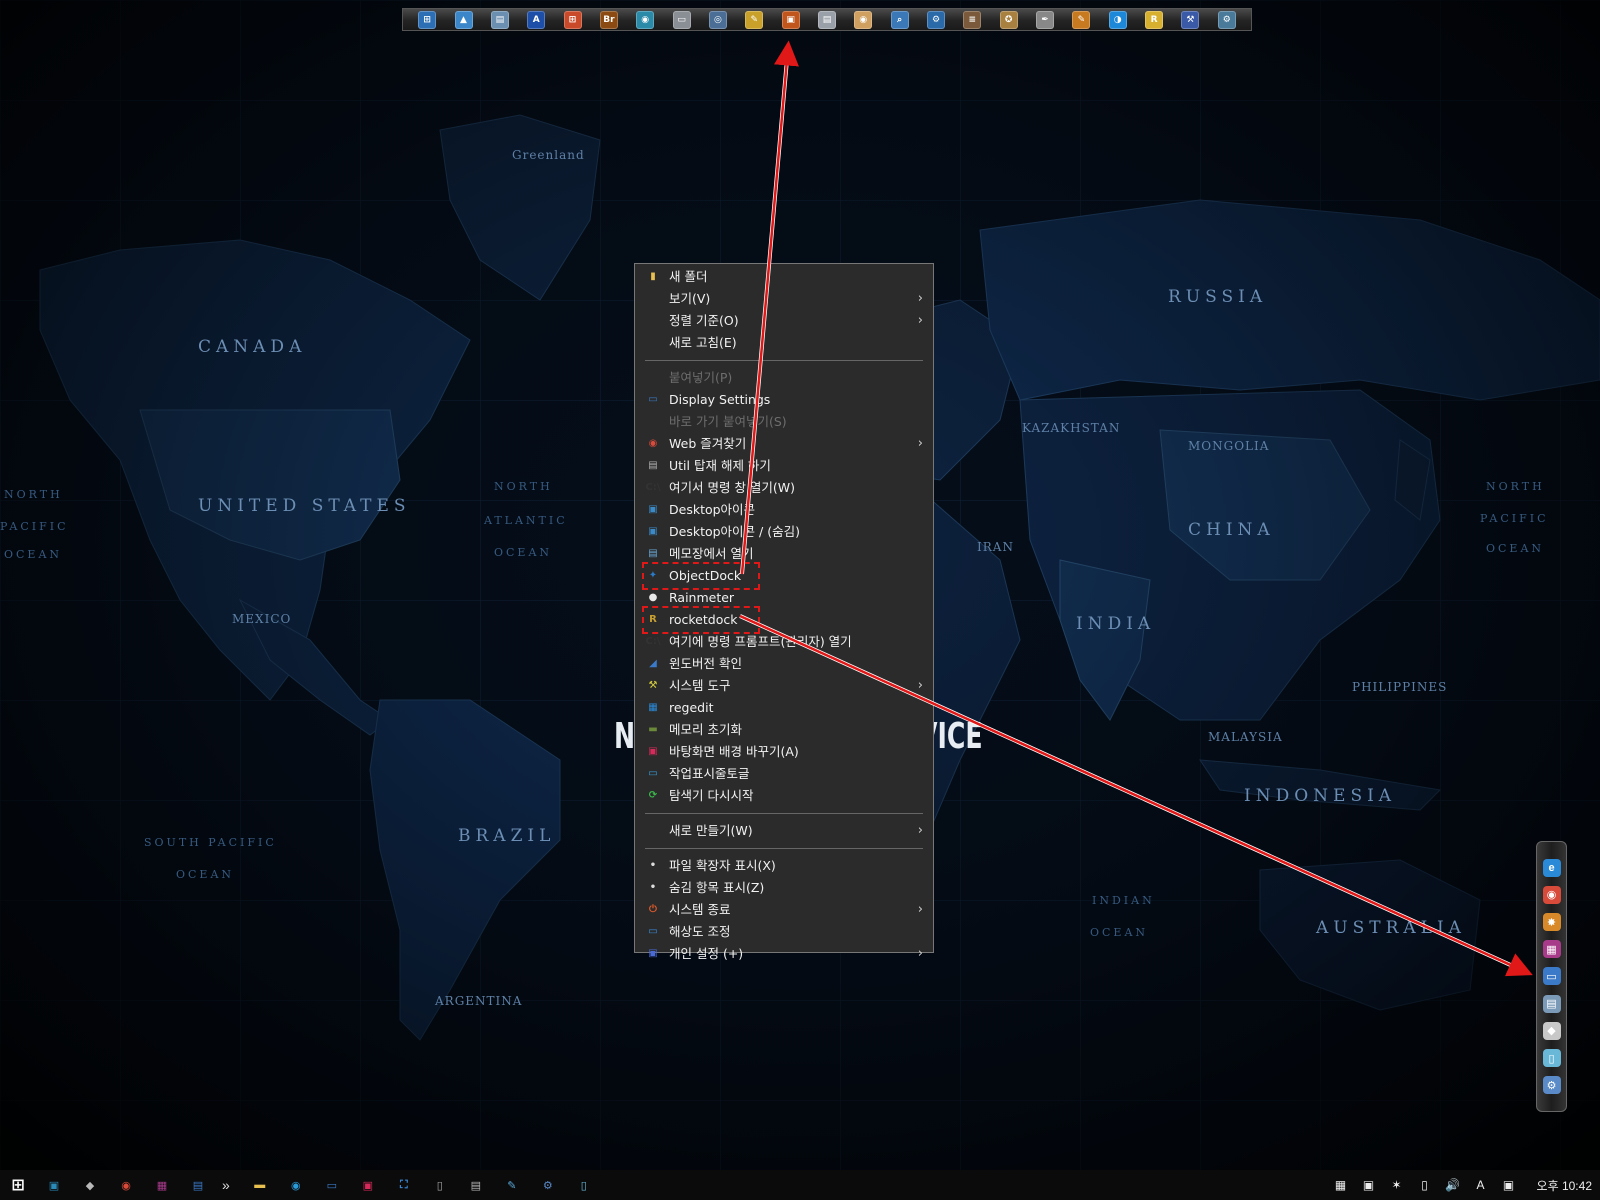 This screenshot has width=1600, height=1200. I want to click on map-label: OCEAN, so click(205, 874).